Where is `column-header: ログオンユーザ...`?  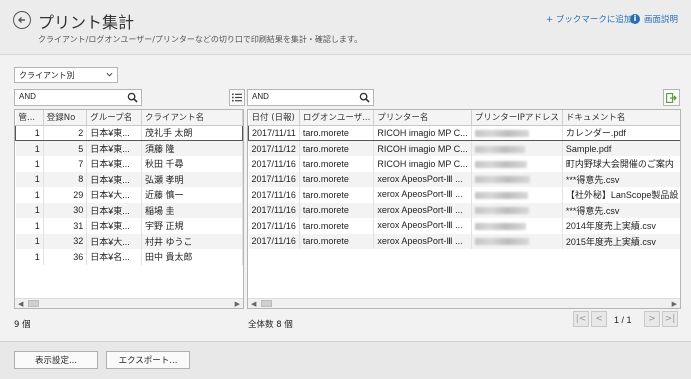 column-header: ログオンユーザ... is located at coordinates (337, 118).